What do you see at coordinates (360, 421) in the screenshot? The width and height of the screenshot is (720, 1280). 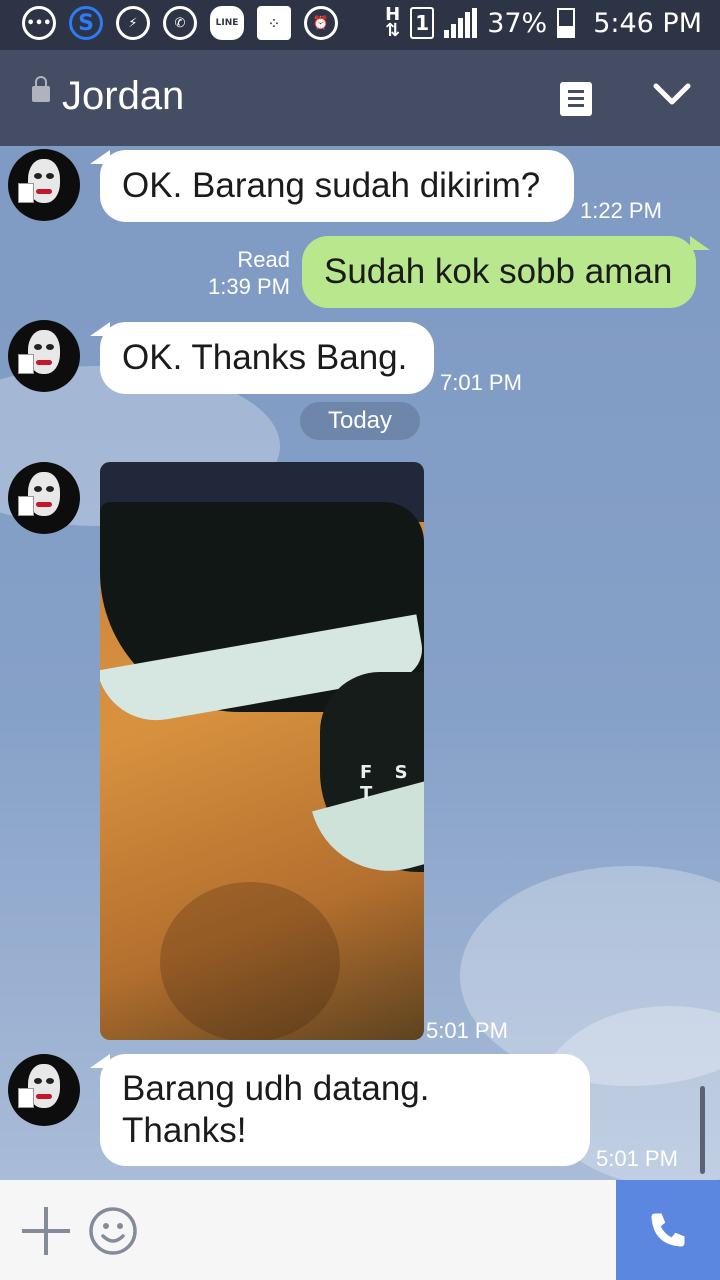 I see `date-separator: Today` at bounding box center [360, 421].